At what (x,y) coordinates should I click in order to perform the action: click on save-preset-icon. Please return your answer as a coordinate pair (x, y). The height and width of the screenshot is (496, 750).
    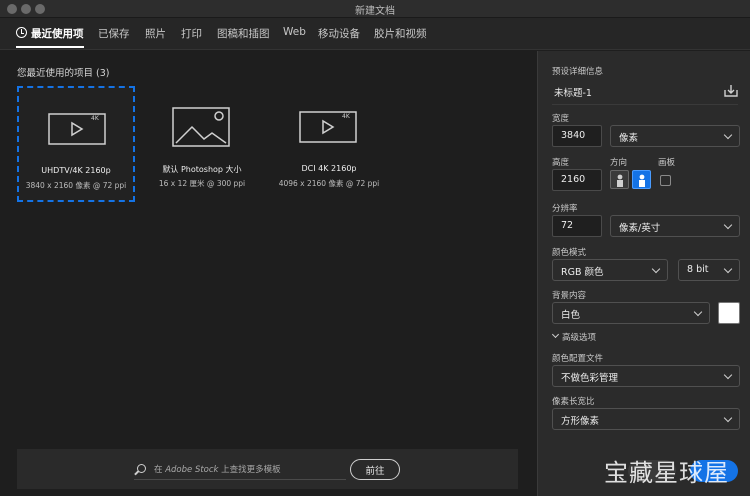
    Looking at the image, I should click on (731, 90).